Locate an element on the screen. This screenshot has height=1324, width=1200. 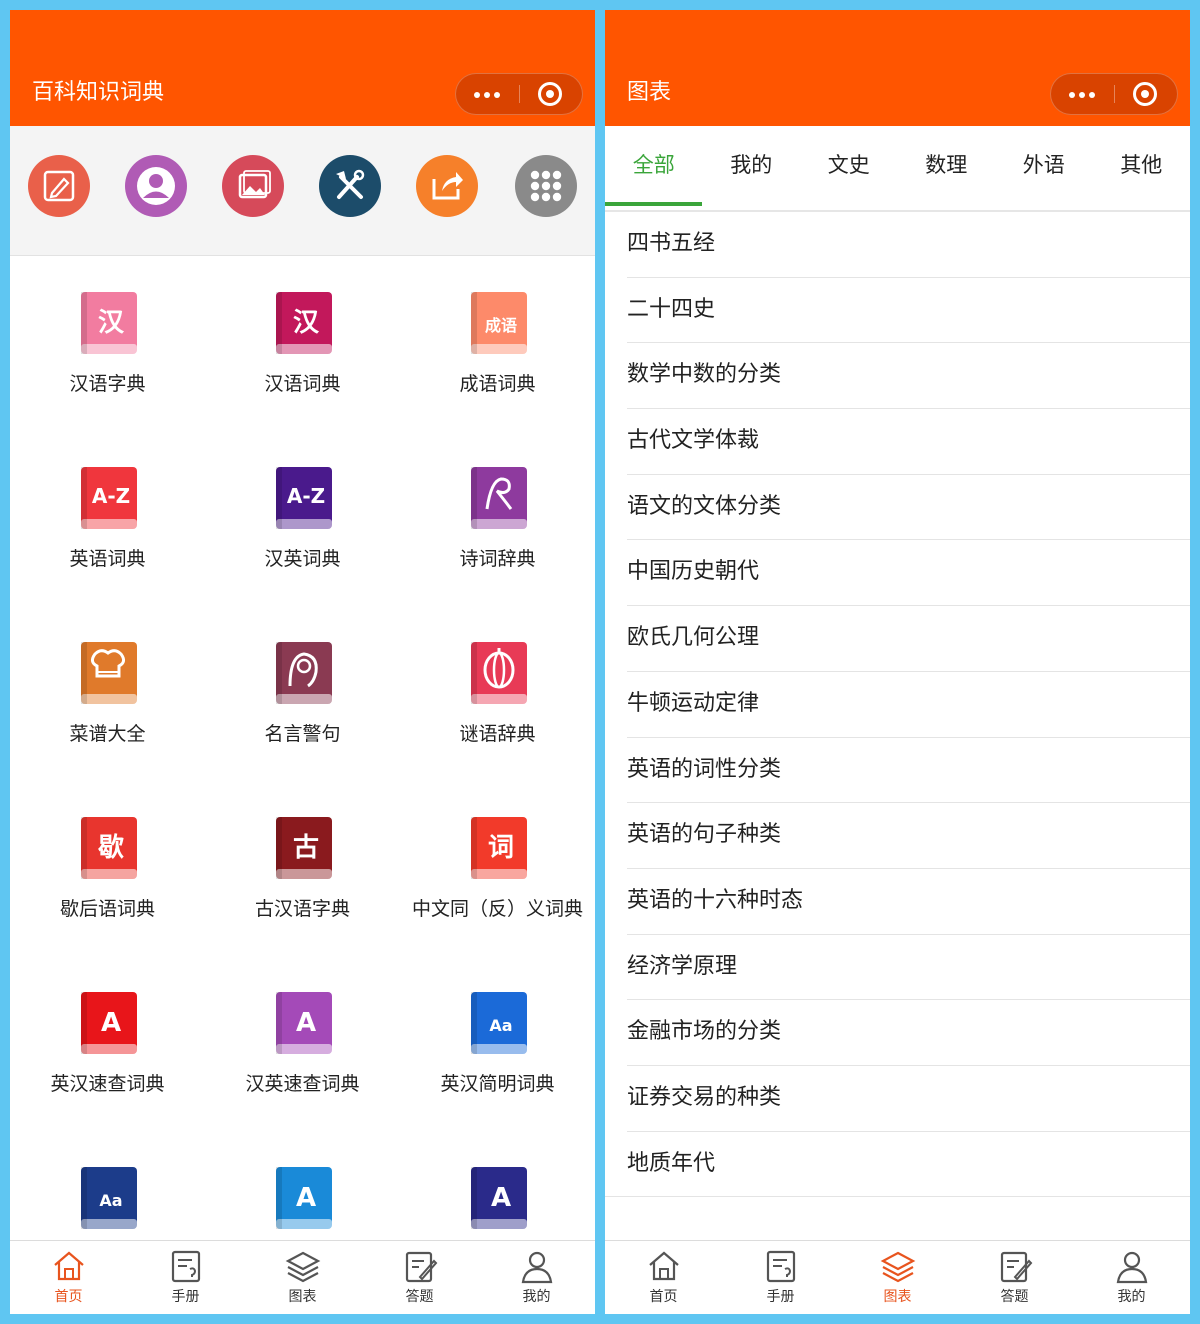
grid-item: 谜语辞典 is located at coordinates (497, 693).